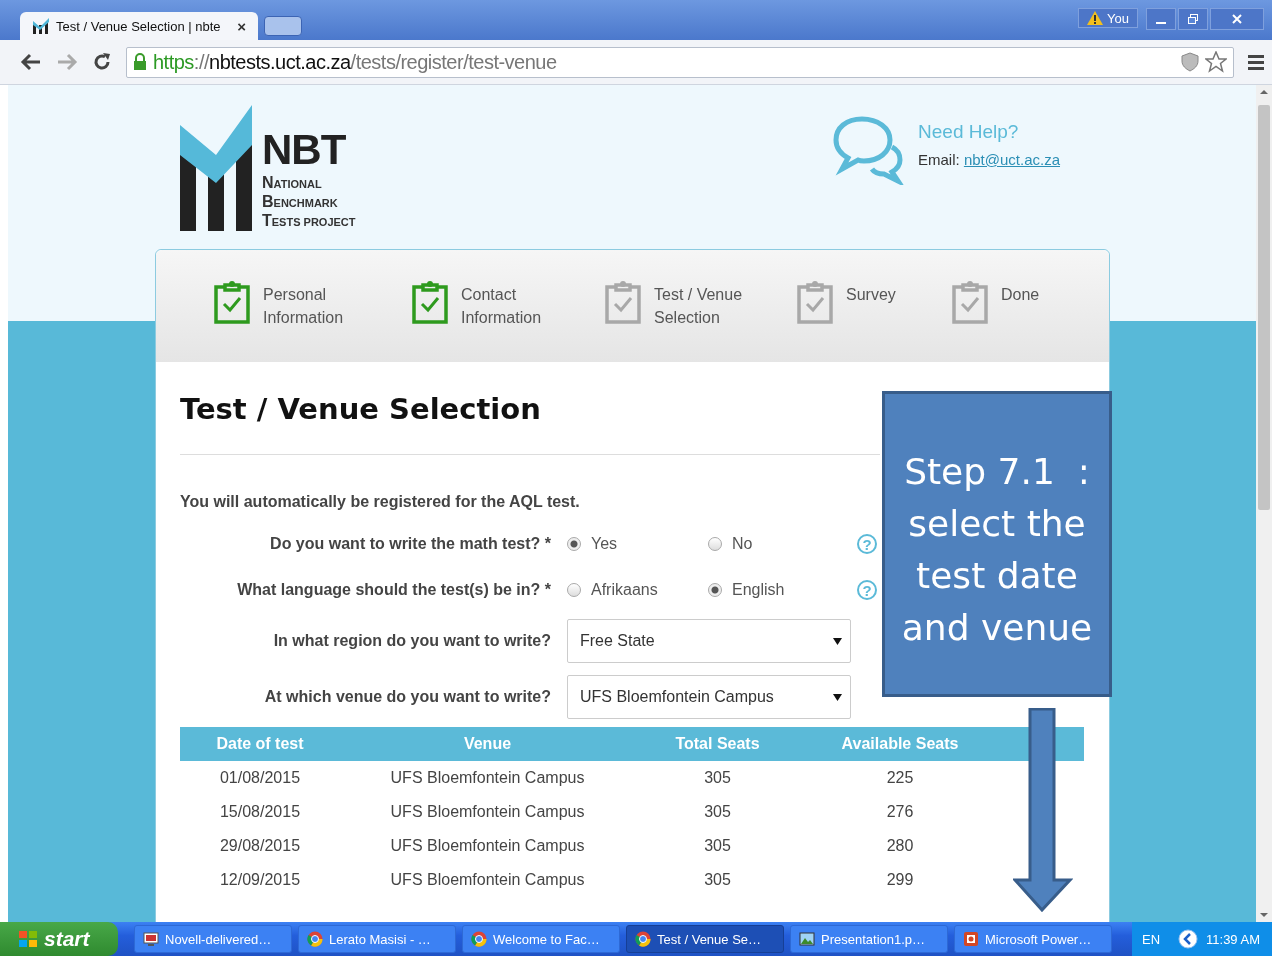 The height and width of the screenshot is (956, 1272). What do you see at coordinates (260, 880) in the screenshot?
I see `table-cell-text: 12/09/2015` at bounding box center [260, 880].